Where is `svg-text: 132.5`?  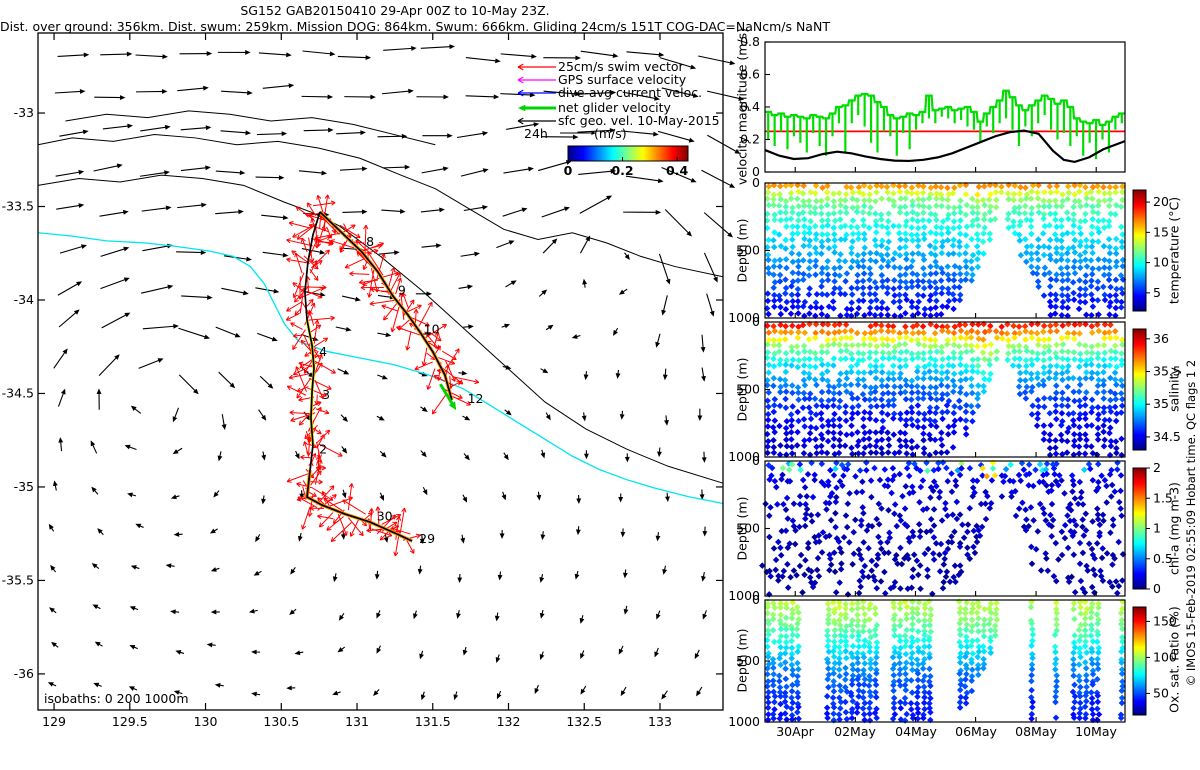
svg-text: 132.5 is located at coordinates (584, 721).